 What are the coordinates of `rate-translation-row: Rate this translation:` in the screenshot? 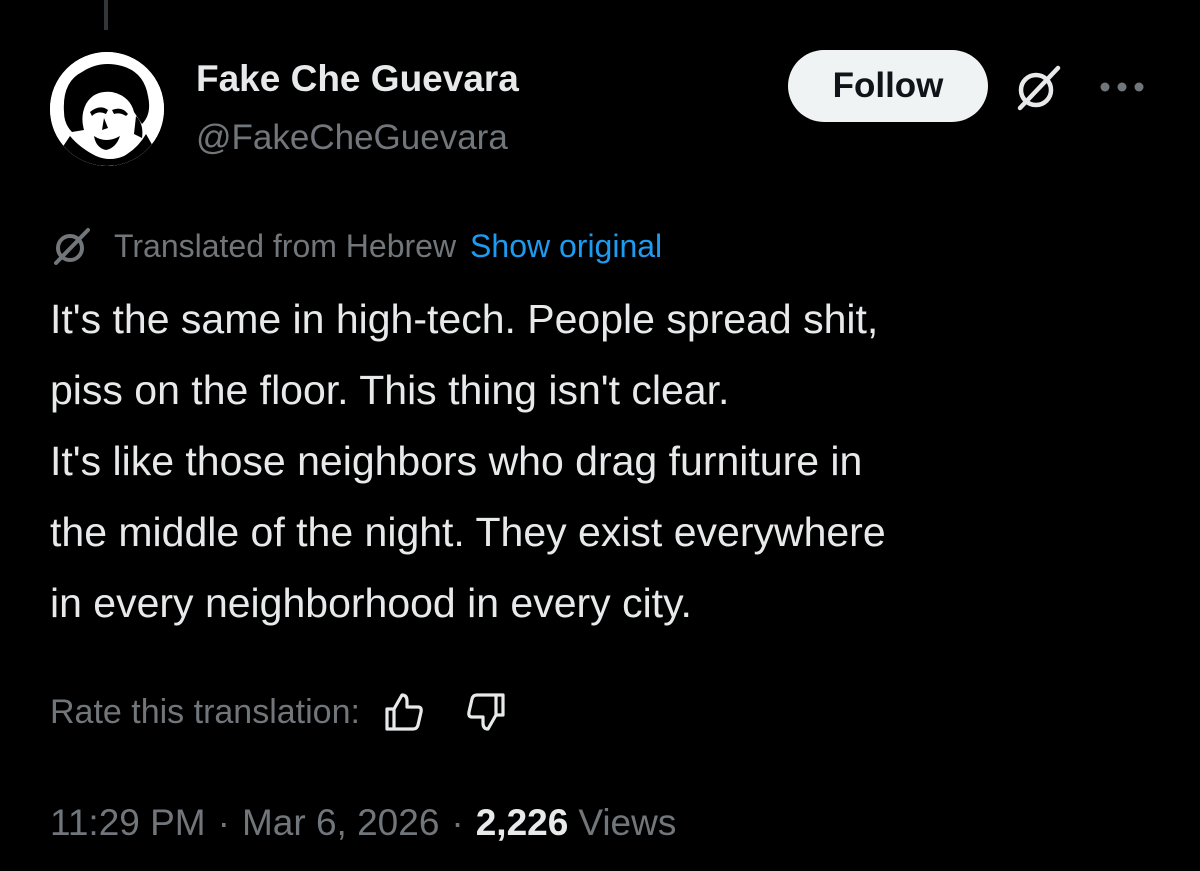 It's located at (279, 712).